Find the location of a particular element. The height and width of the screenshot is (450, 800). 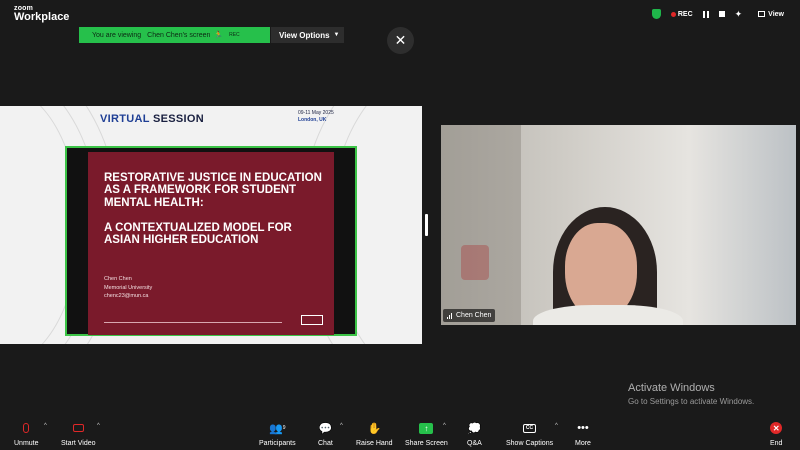

qa-icon: 💭 is located at coordinates (474, 428).